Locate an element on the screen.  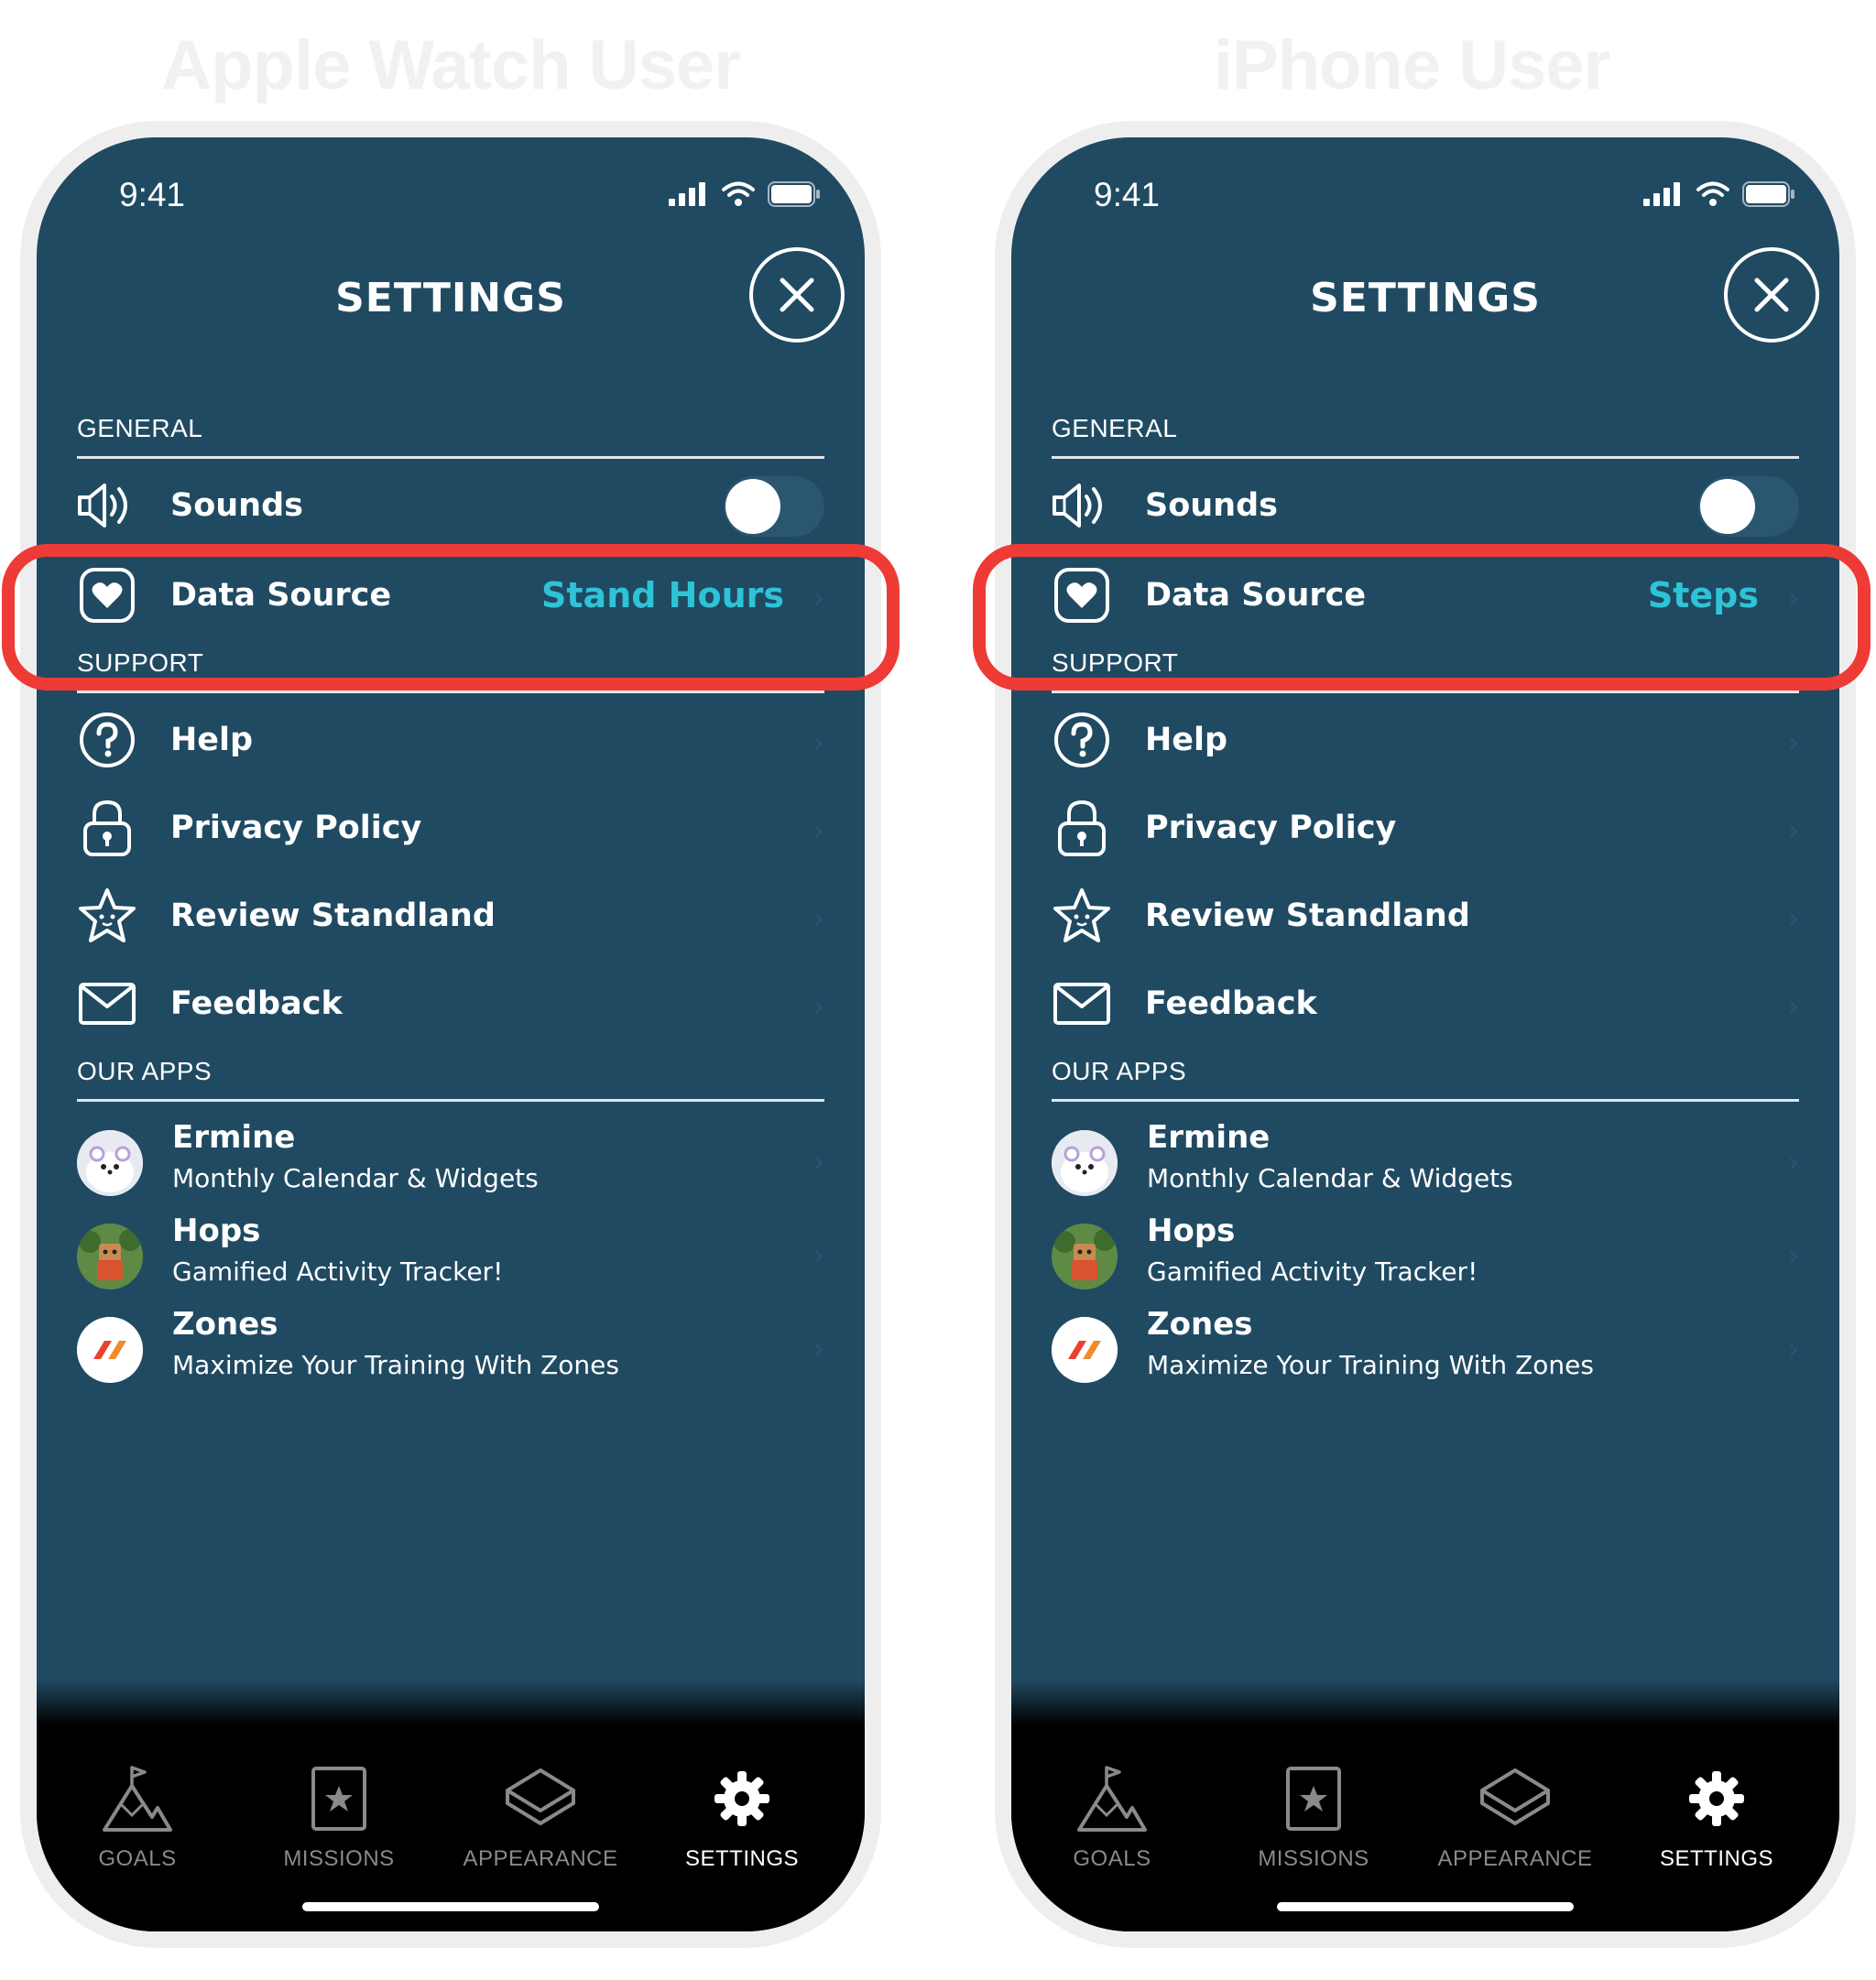
help-icon is located at coordinates (1082, 740).